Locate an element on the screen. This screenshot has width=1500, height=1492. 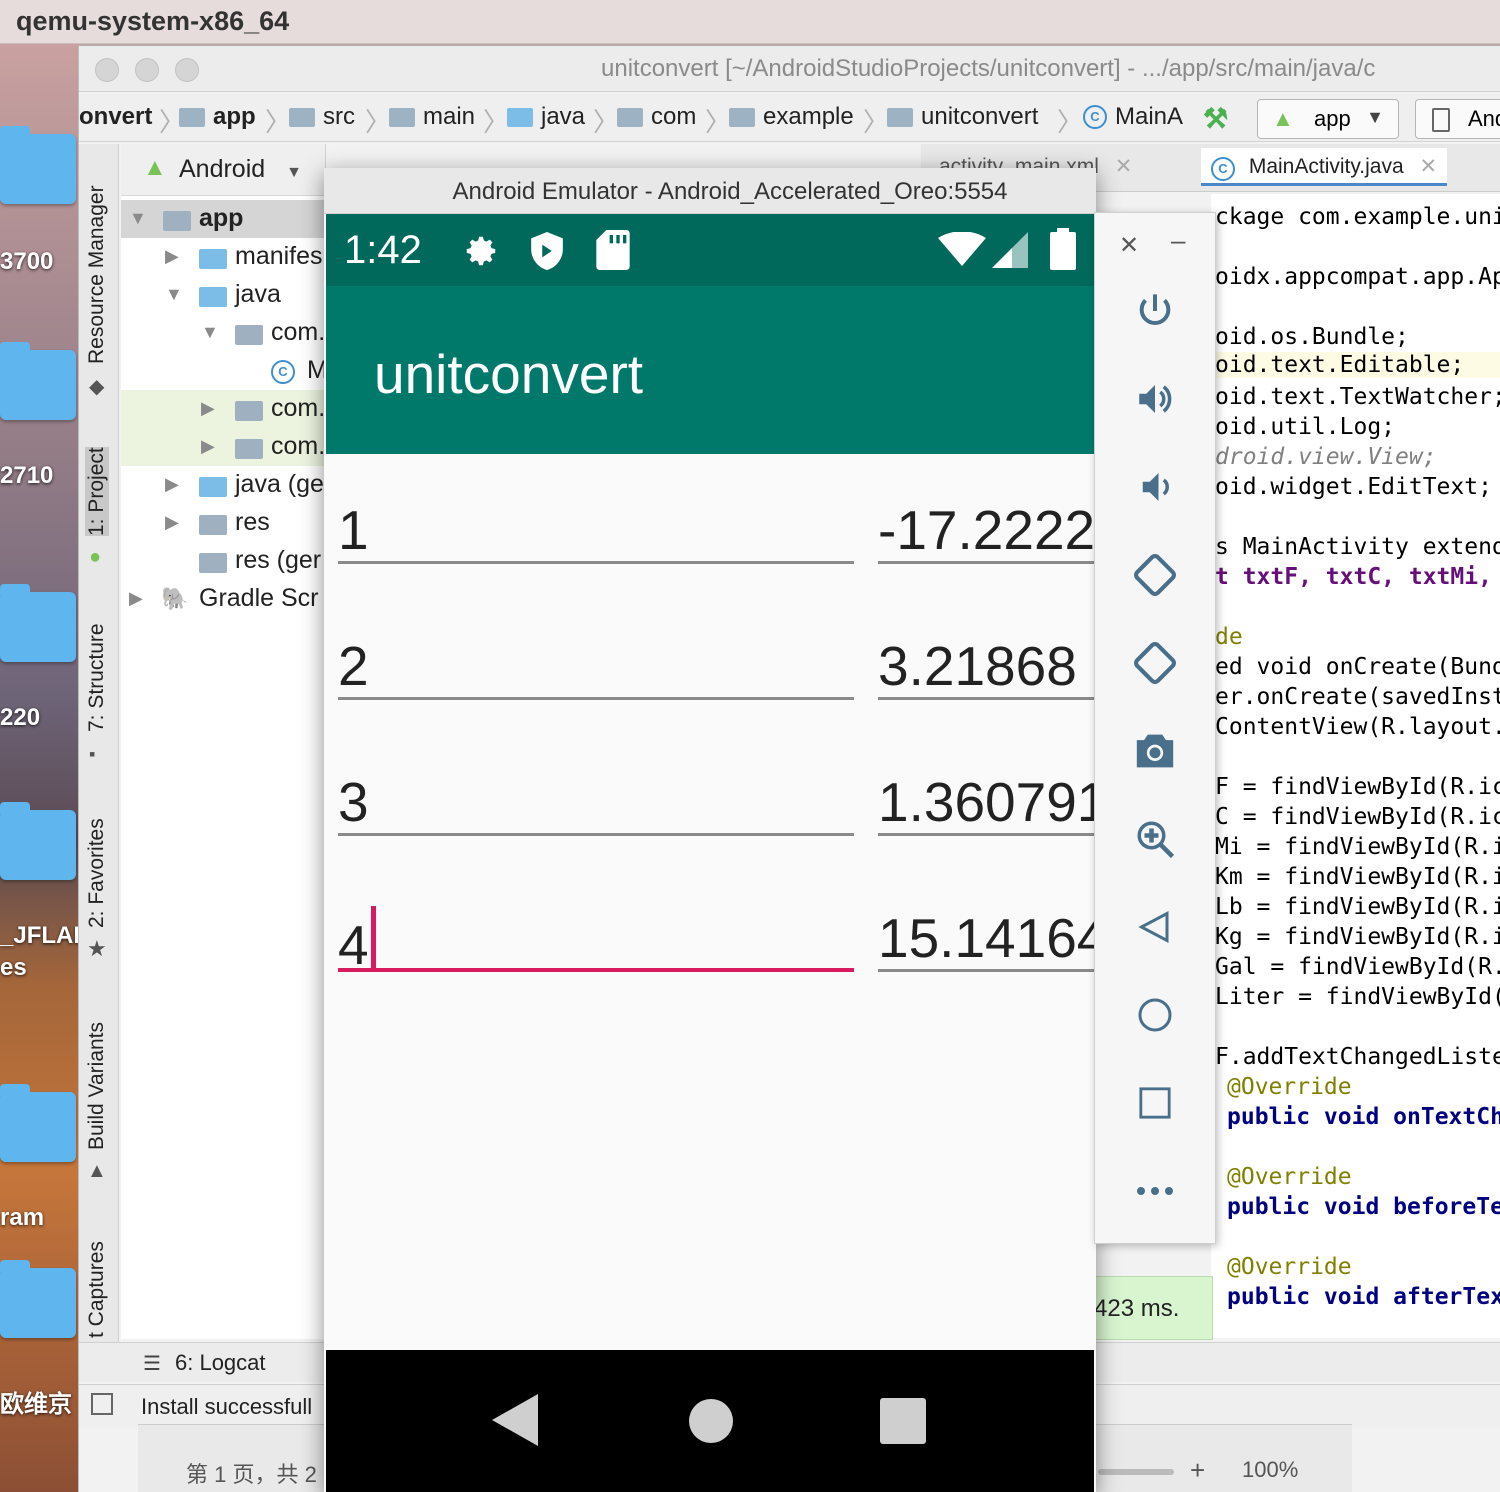
input-field: 3 is located at coordinates (596, 796).